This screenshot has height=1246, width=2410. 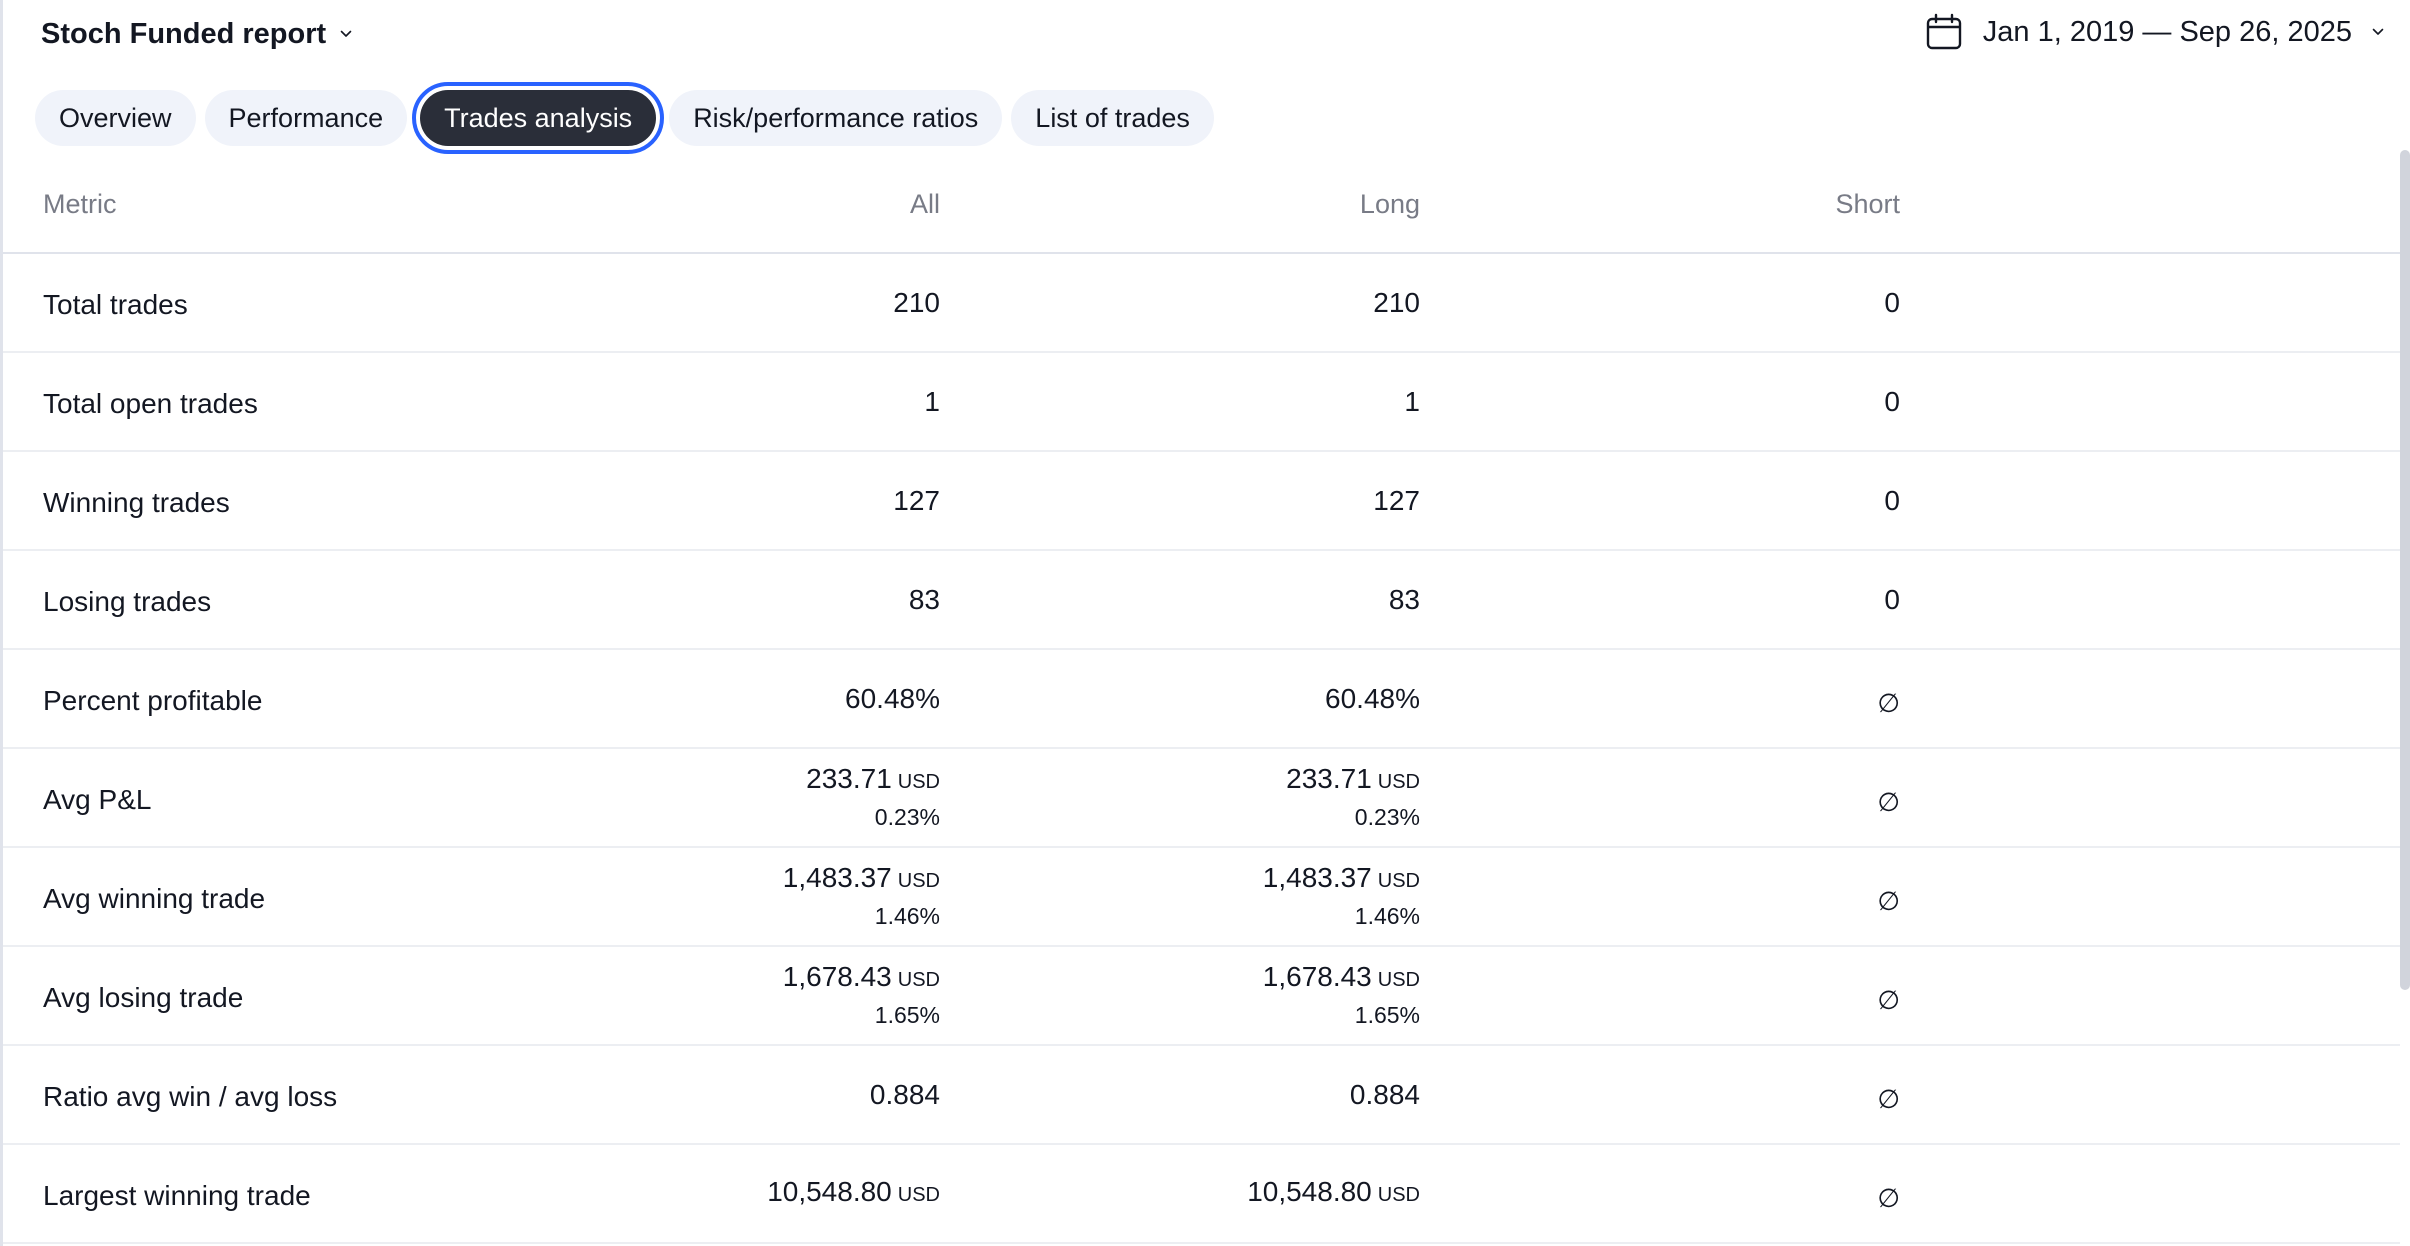 What do you see at coordinates (306, 118) in the screenshot?
I see `tab-performance: Performance` at bounding box center [306, 118].